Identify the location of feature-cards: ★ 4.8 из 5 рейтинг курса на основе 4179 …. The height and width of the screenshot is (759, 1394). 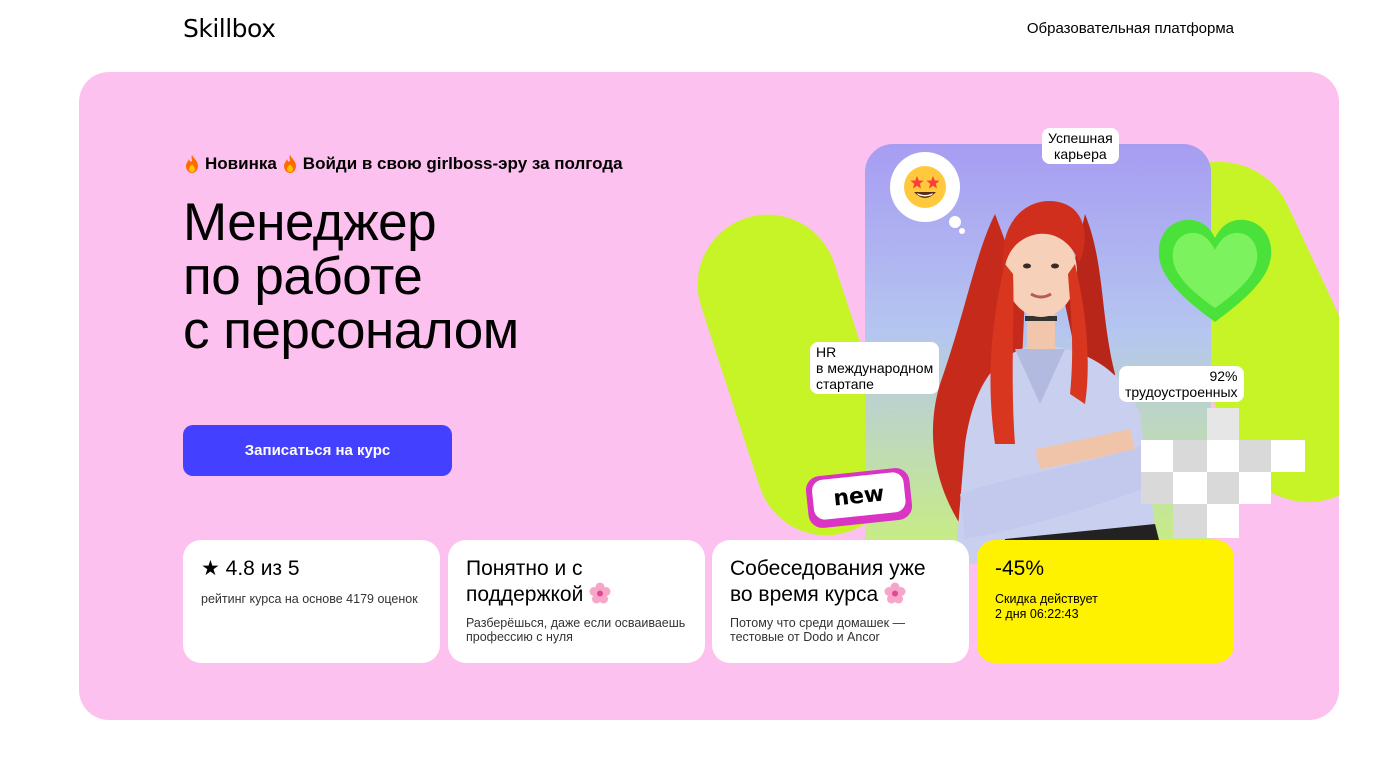
(709, 602).